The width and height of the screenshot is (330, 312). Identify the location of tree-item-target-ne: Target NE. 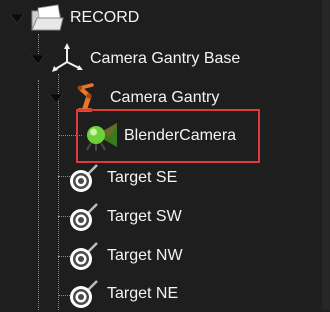
(122, 294).